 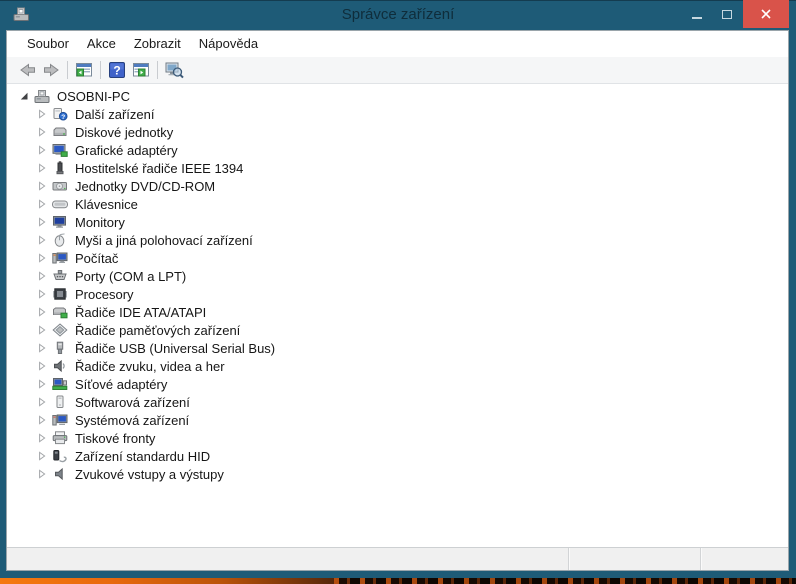 I want to click on menu-zobrazit: Zobrazit, so click(x=157, y=44).